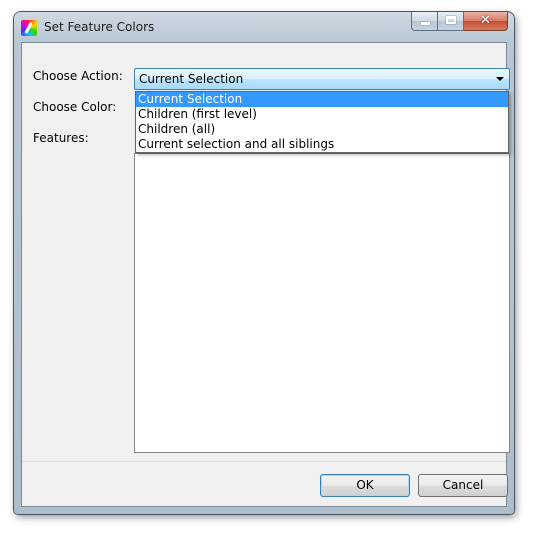  I want to click on cancel-button: Cancel, so click(463, 485).